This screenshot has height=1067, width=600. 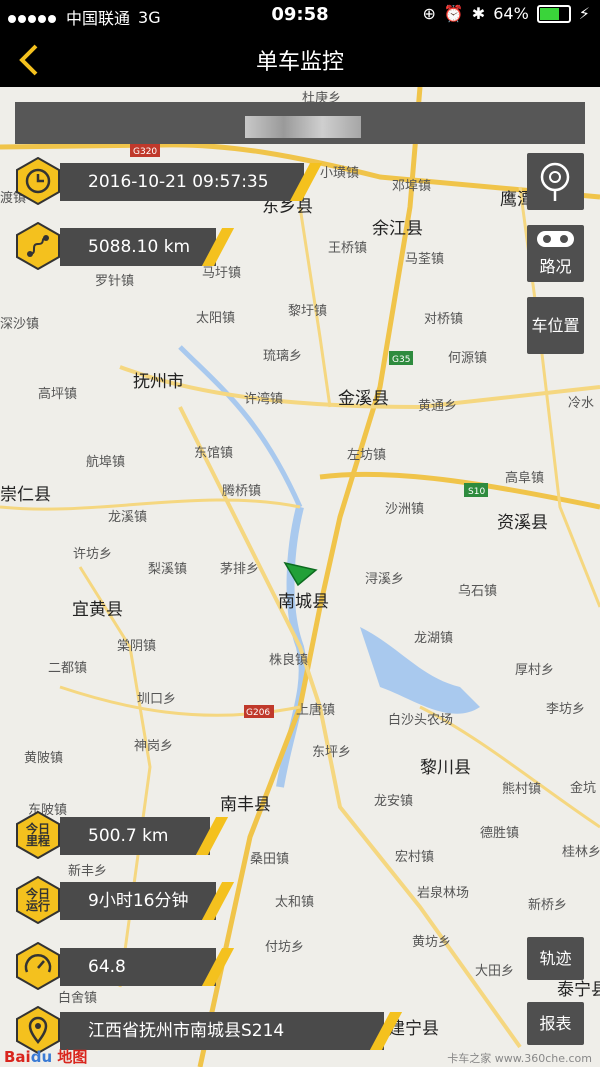 What do you see at coordinates (555, 253) in the screenshot?
I see `traffic-button: 路况` at bounding box center [555, 253].